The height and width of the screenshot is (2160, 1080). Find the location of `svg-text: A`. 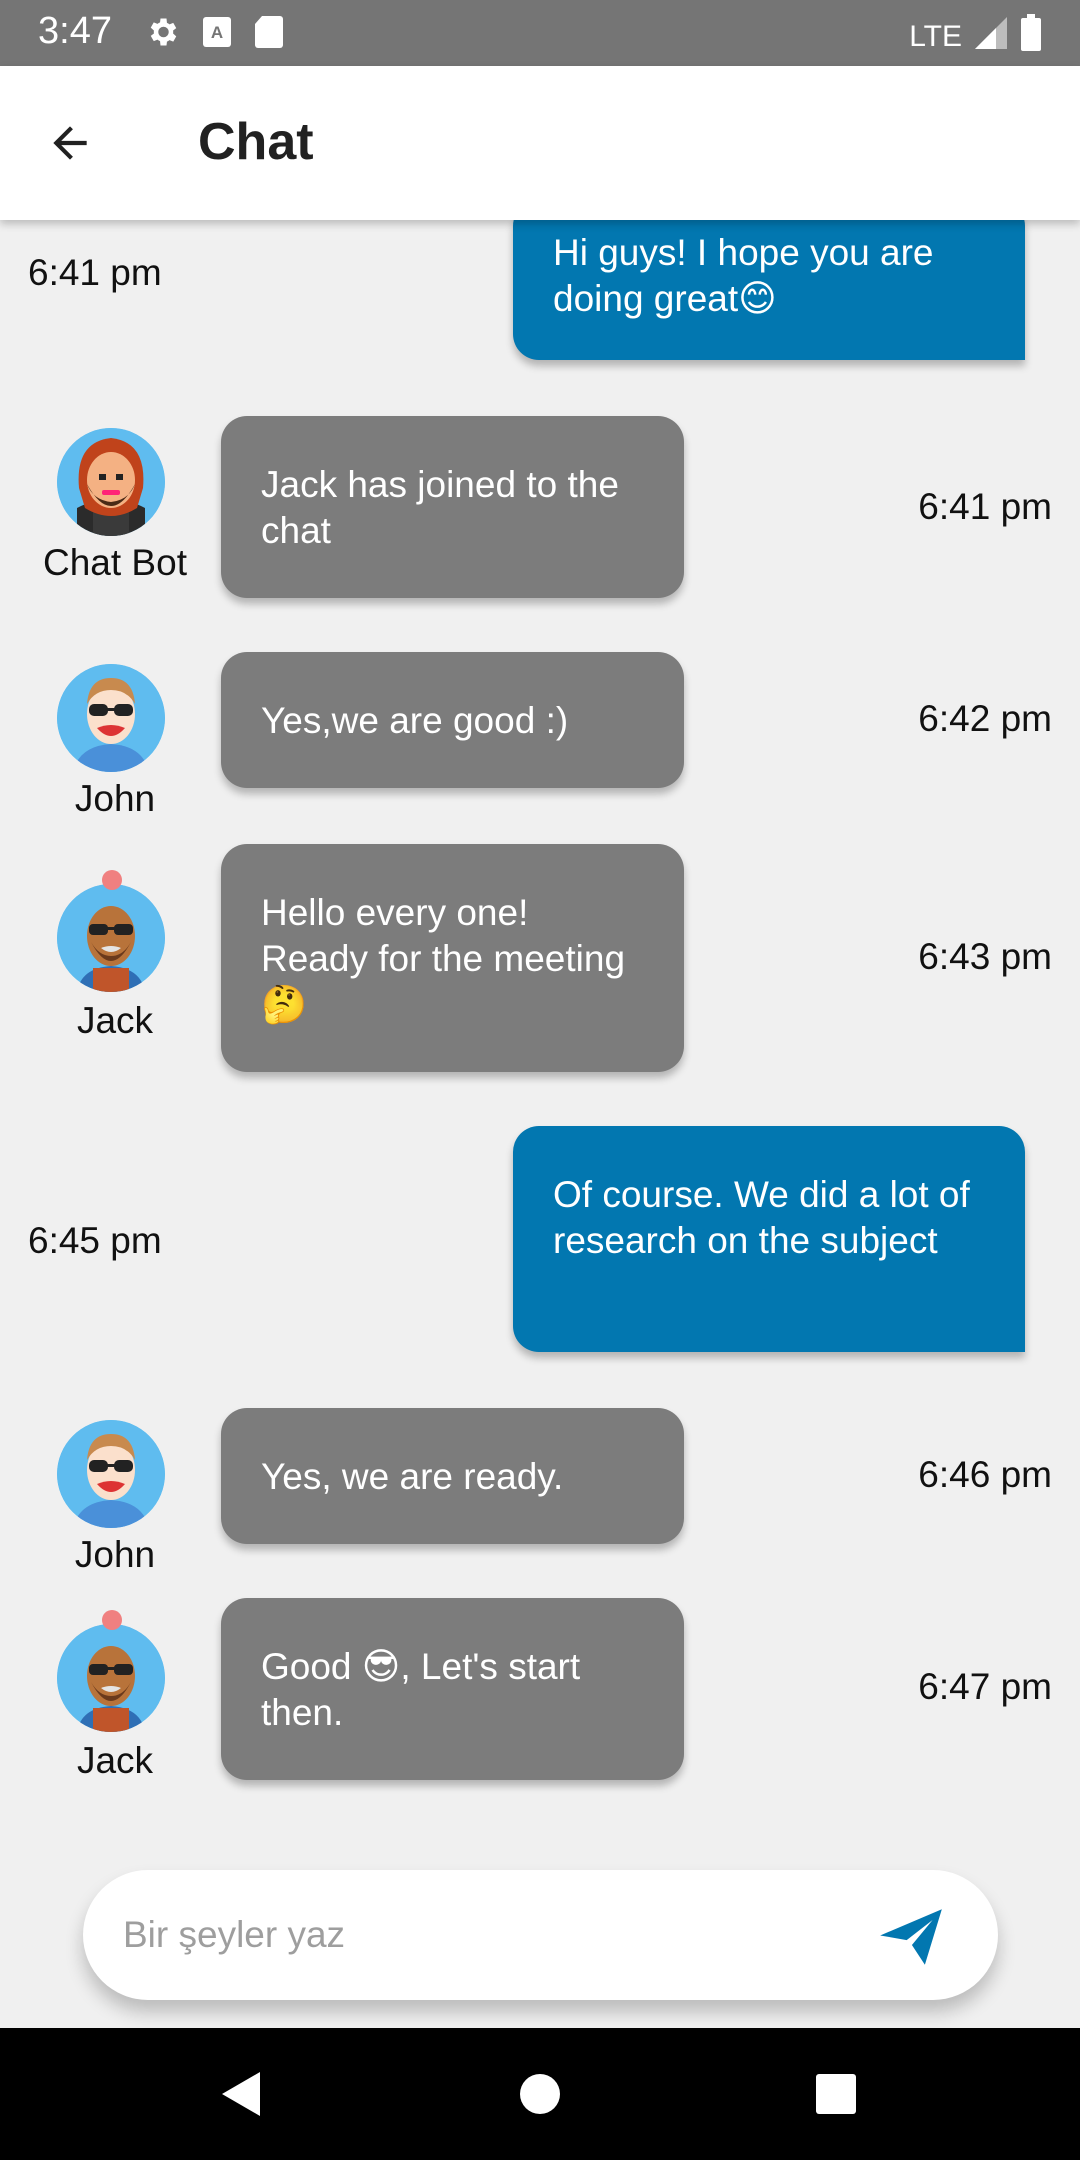

svg-text: A is located at coordinates (217, 32).